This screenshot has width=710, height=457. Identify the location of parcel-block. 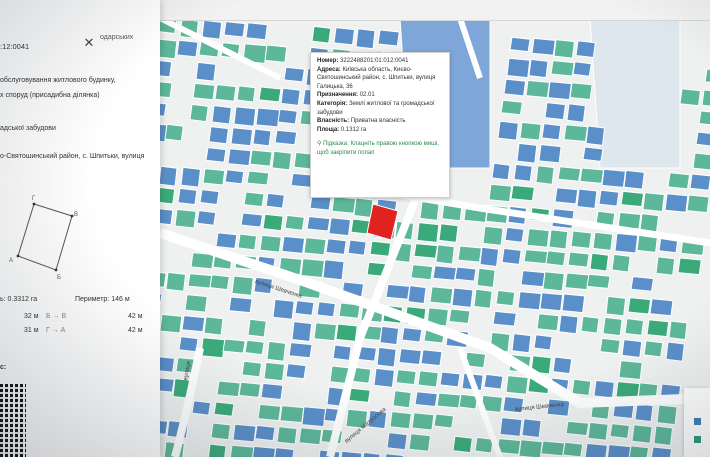
(635, 93).